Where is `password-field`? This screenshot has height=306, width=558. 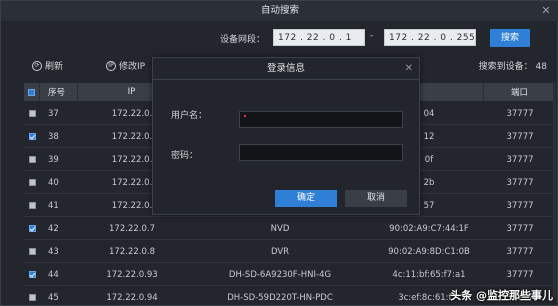 password-field is located at coordinates (321, 152).